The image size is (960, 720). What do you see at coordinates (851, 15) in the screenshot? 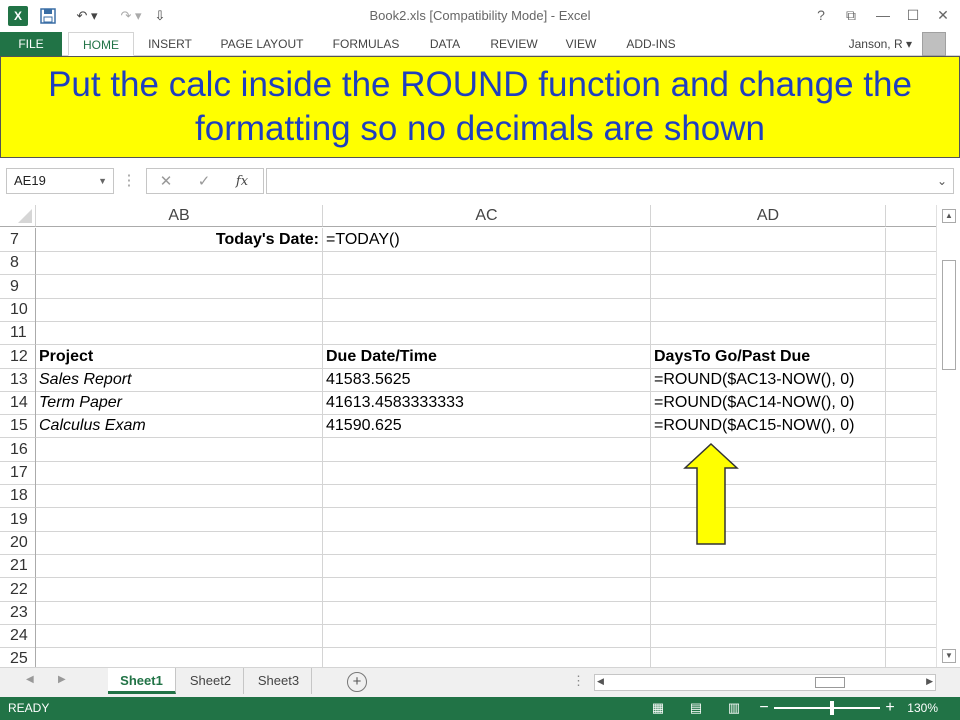
I see `ribbon-display-icon: ⧉` at bounding box center [851, 15].